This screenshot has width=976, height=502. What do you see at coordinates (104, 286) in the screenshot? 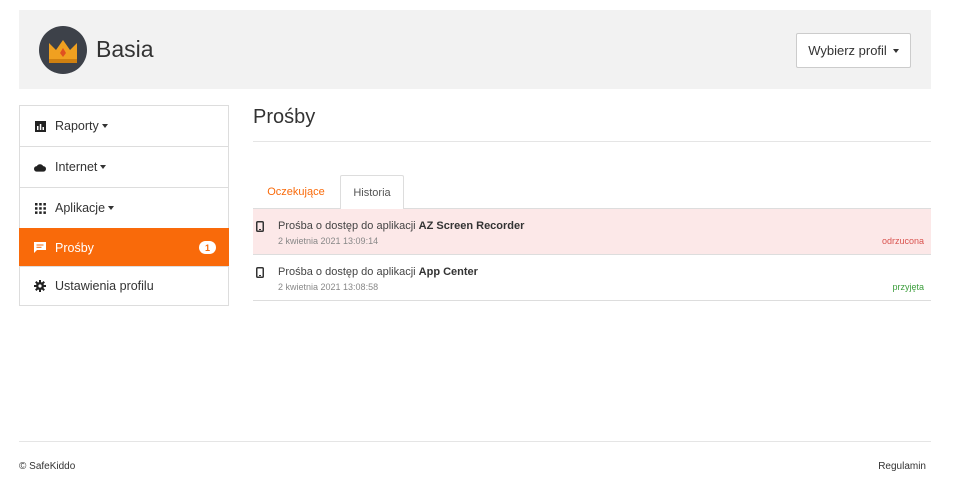
I see `sidebar-item-label: Ustawienia profilu` at bounding box center [104, 286].